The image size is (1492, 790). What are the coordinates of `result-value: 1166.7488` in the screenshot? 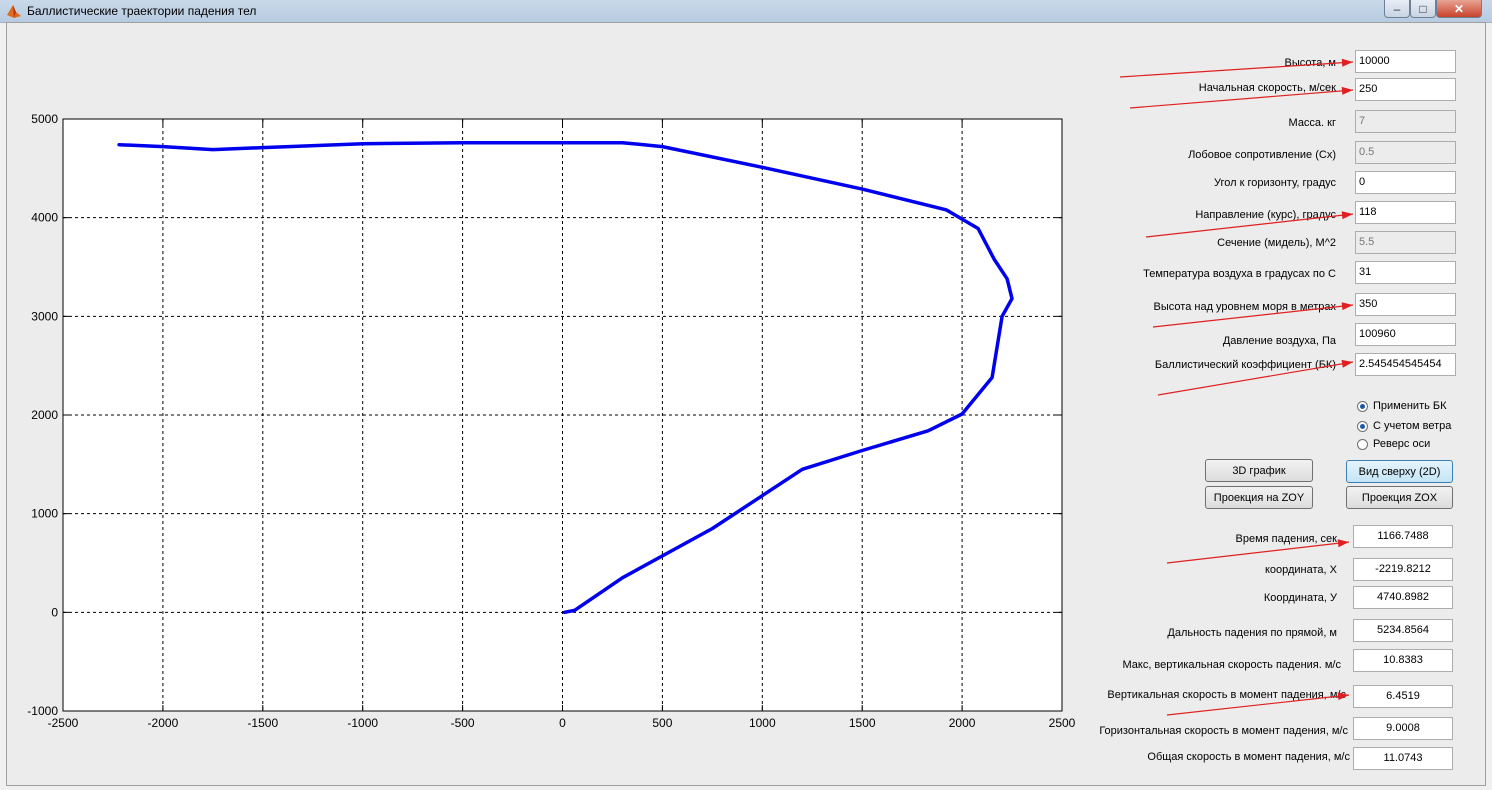 It's located at (1403, 536).